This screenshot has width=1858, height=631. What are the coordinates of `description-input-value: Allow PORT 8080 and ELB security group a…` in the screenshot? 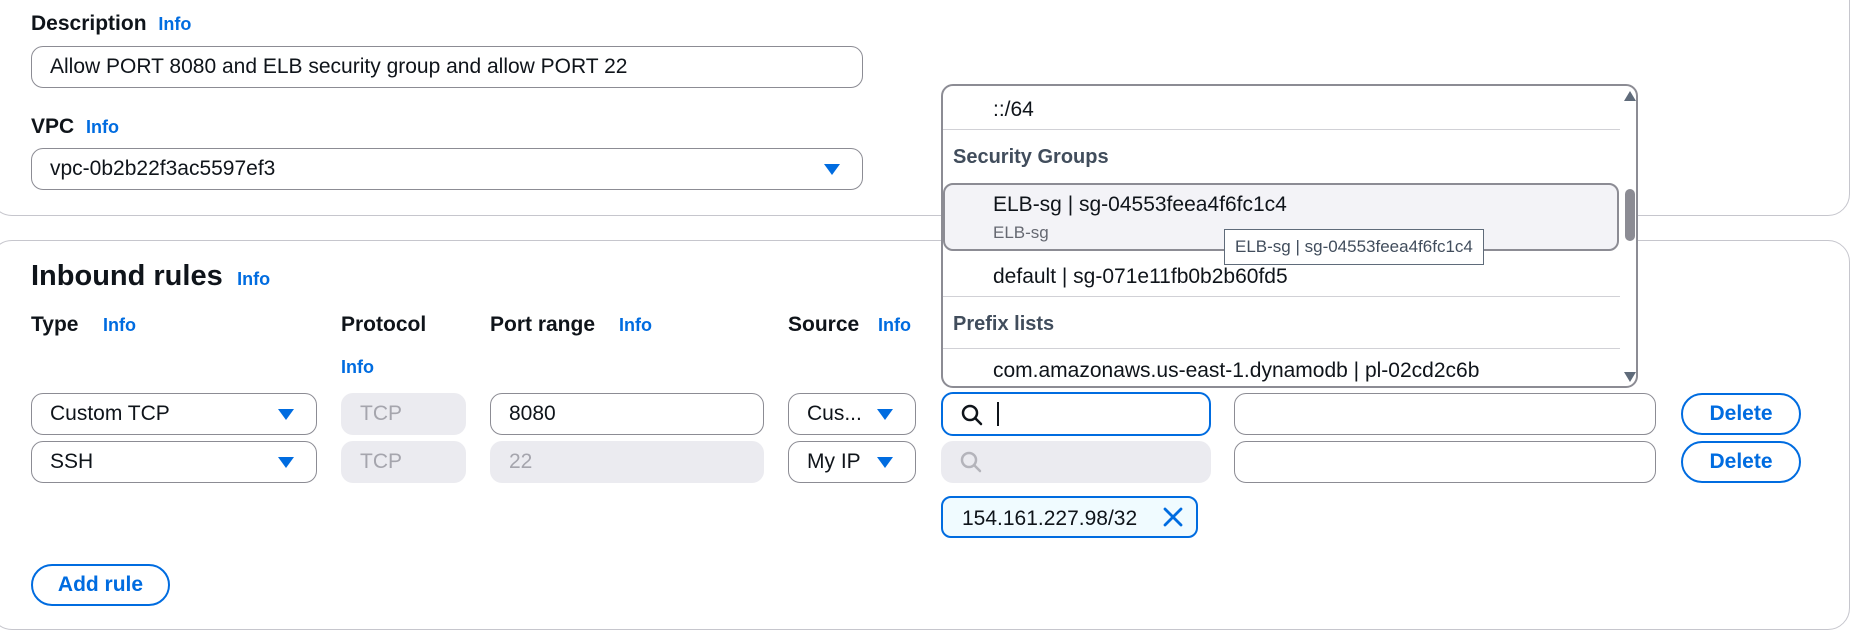 It's located at (339, 66).